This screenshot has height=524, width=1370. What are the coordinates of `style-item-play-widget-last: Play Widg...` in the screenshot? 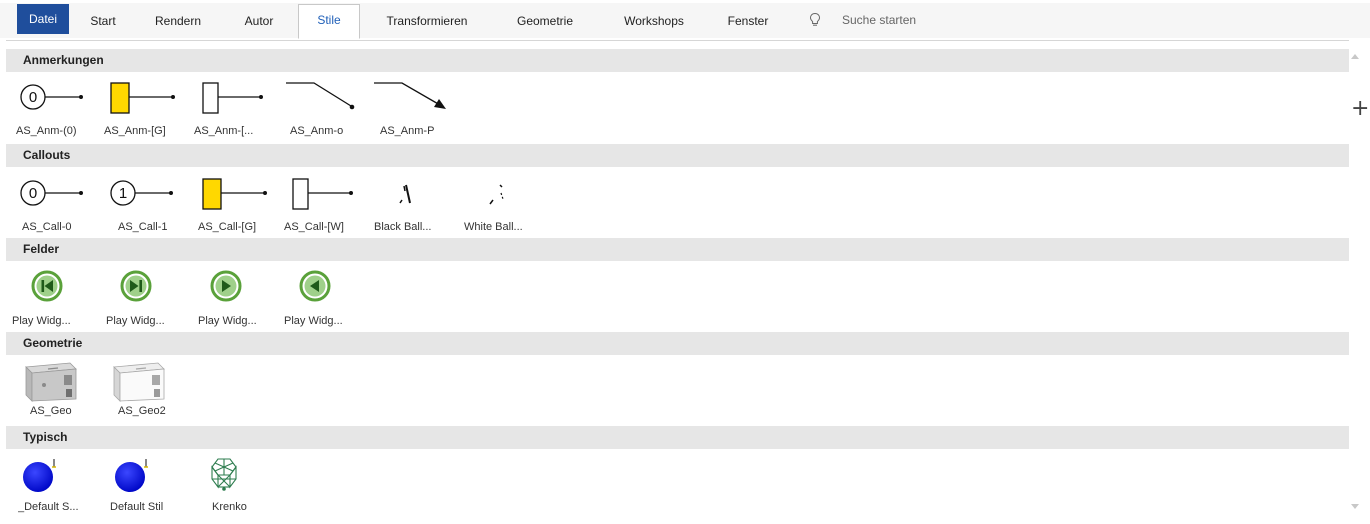 It's located at (150, 299).